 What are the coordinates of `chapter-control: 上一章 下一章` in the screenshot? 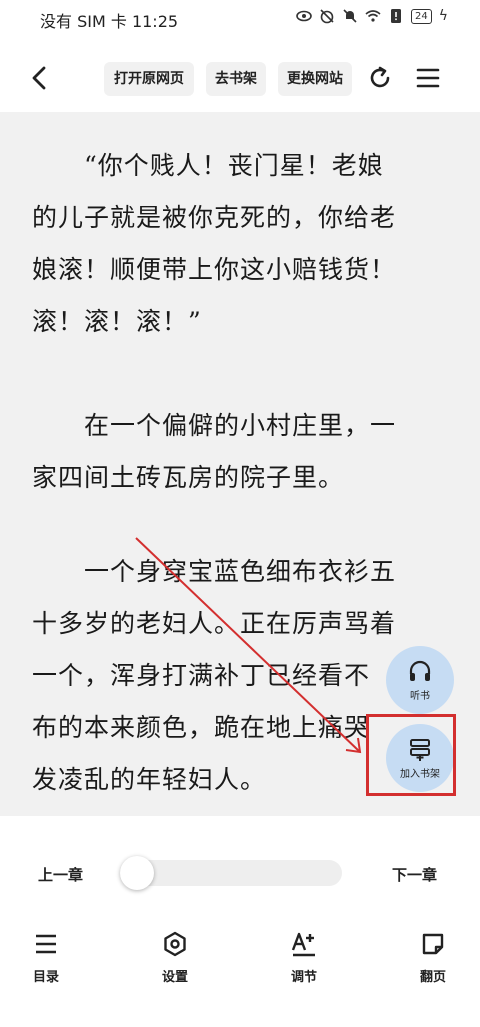 It's located at (240, 871).